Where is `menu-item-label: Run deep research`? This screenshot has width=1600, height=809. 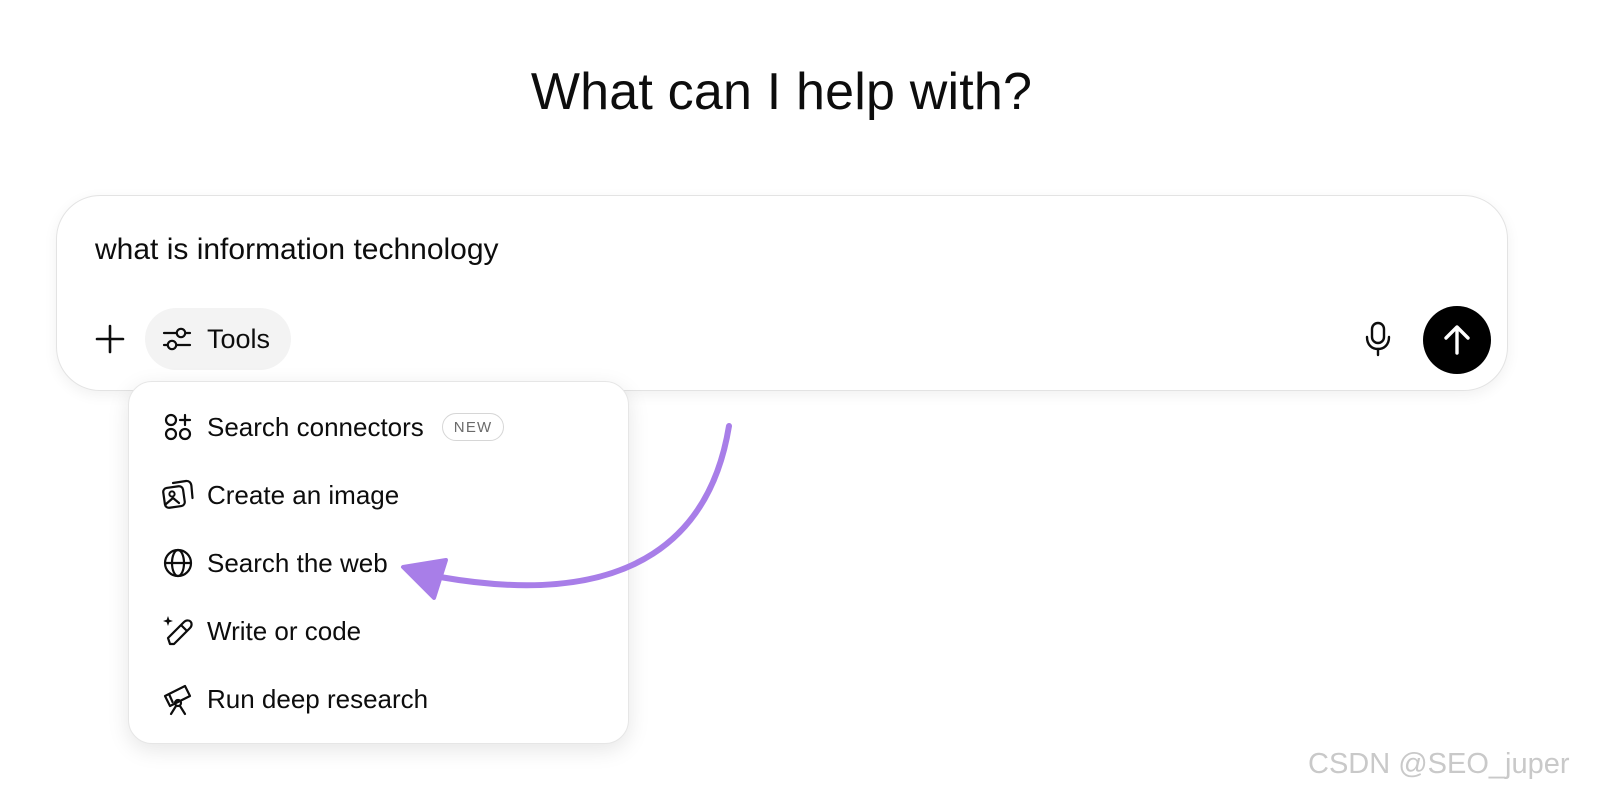
menu-item-label: Run deep research is located at coordinates (318, 698).